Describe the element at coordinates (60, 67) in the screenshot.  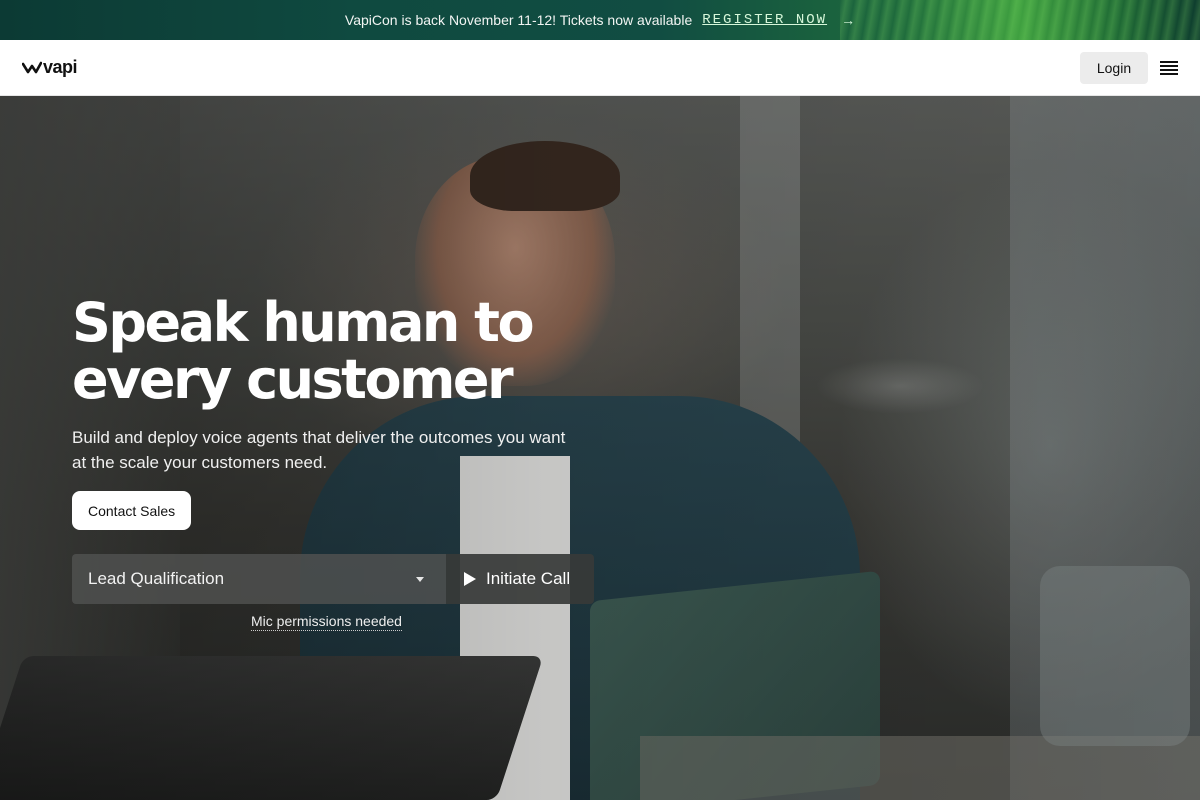
I see `logo-text: vapi` at that location.